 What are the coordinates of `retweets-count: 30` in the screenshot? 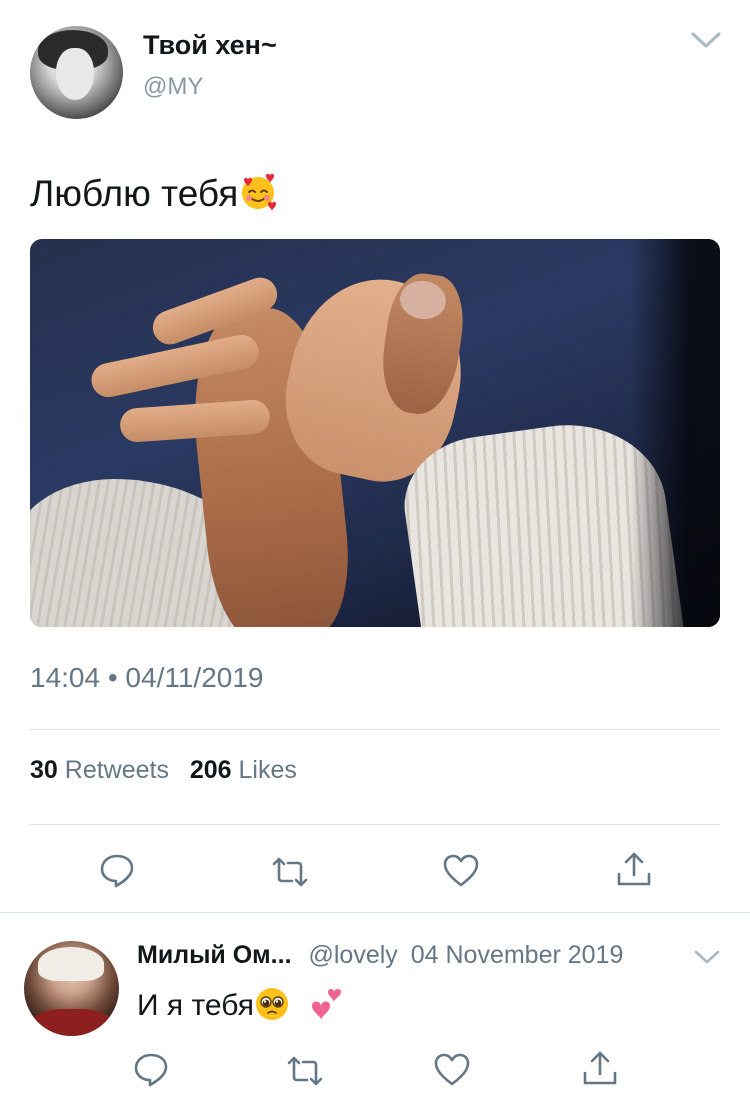 It's located at (44, 770).